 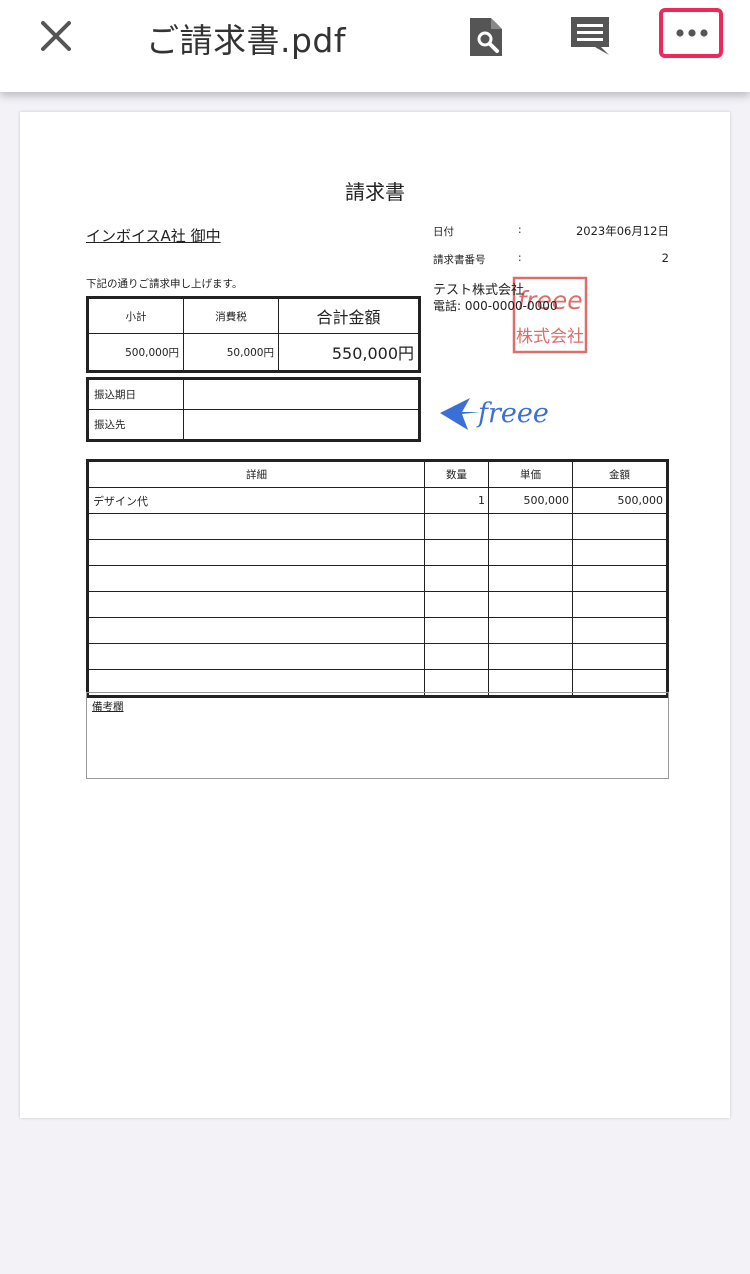 I want to click on logo-text: freee, so click(x=512, y=413).